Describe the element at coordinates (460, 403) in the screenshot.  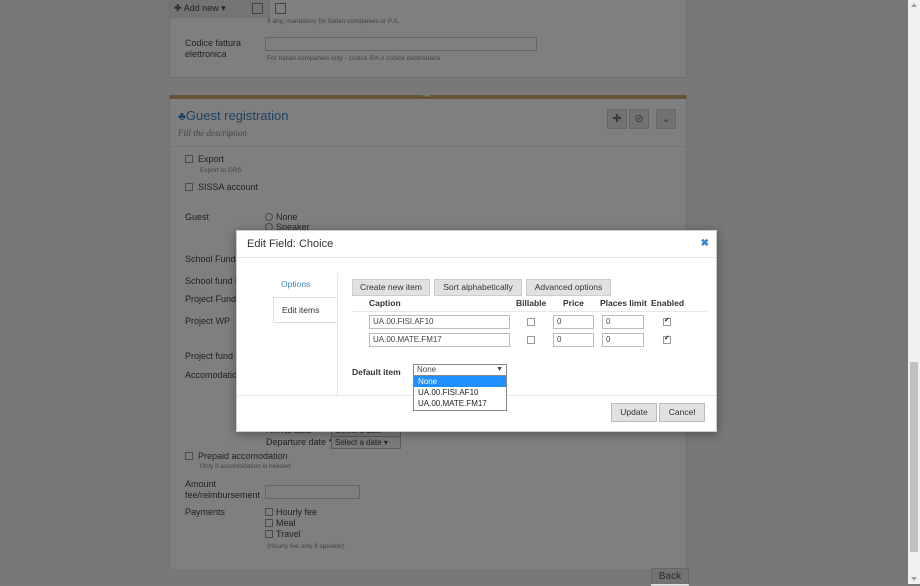
I see `option-mate-fm17: UA.00.MATE.FM17` at that location.